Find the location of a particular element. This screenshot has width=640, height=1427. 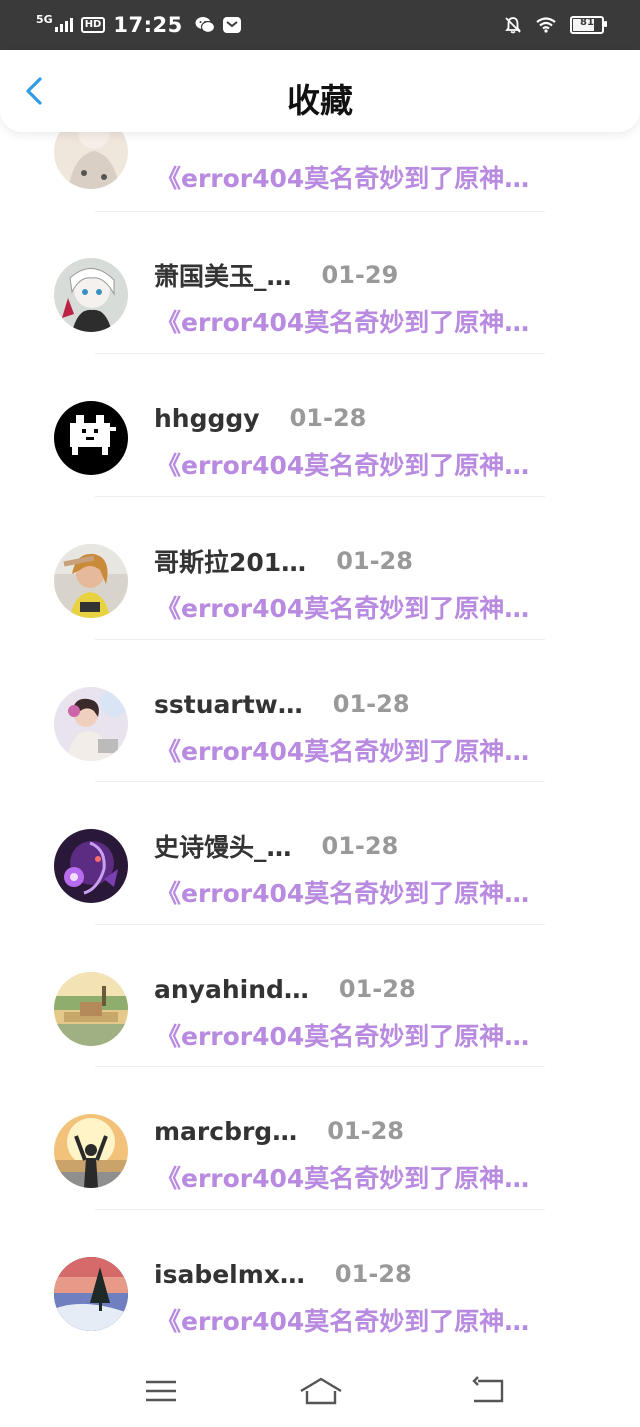

top-header: 收藏 is located at coordinates (320, 91).